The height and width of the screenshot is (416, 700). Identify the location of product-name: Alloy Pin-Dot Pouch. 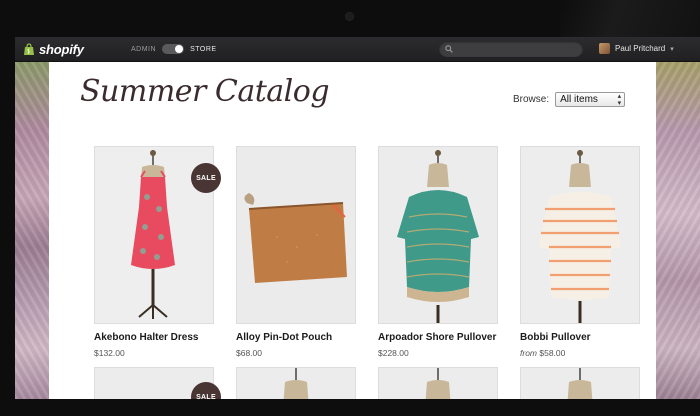
(284, 337).